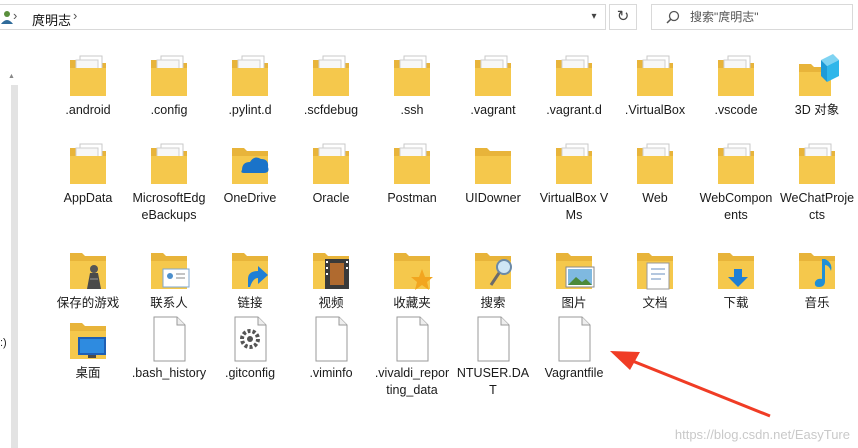 Image resolution: width=858 pixels, height=448 pixels. I want to click on file-item-label: .vagrant.d, so click(574, 110).